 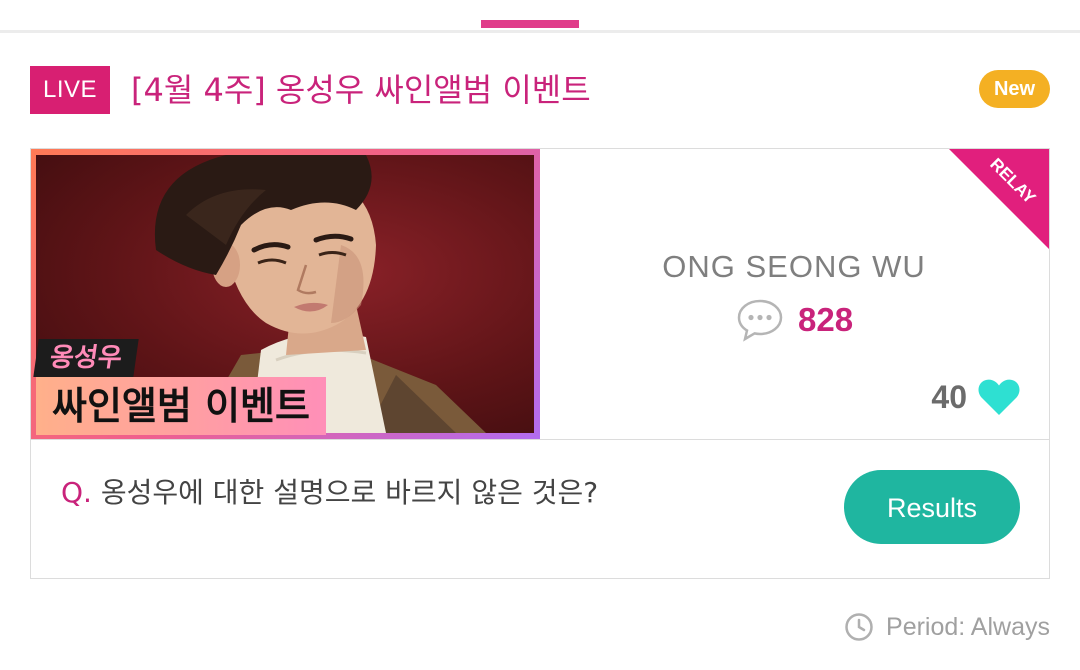 I want to click on quiz-question: Q. 옹성우에 대한 설명으로 바르지 않은 것은?, so click(x=329, y=491).